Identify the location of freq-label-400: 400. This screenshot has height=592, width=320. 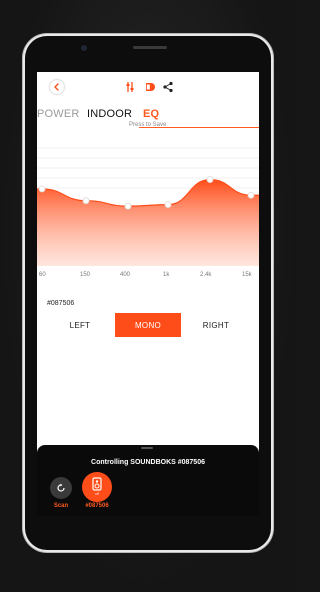
(125, 275).